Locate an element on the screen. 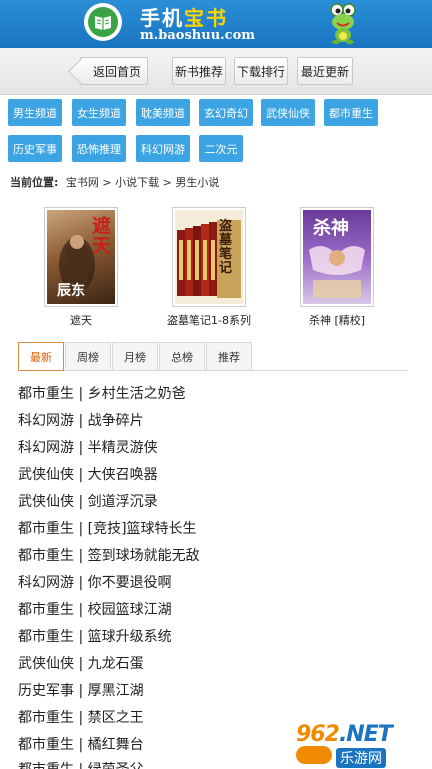 The width and height of the screenshot is (432, 769). breadcrumb-label: 当前位置: is located at coordinates (34, 182).